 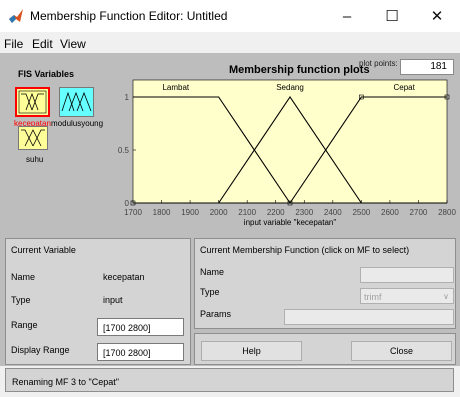 I want to click on cv-name-value: kecepatan, so click(x=124, y=277).